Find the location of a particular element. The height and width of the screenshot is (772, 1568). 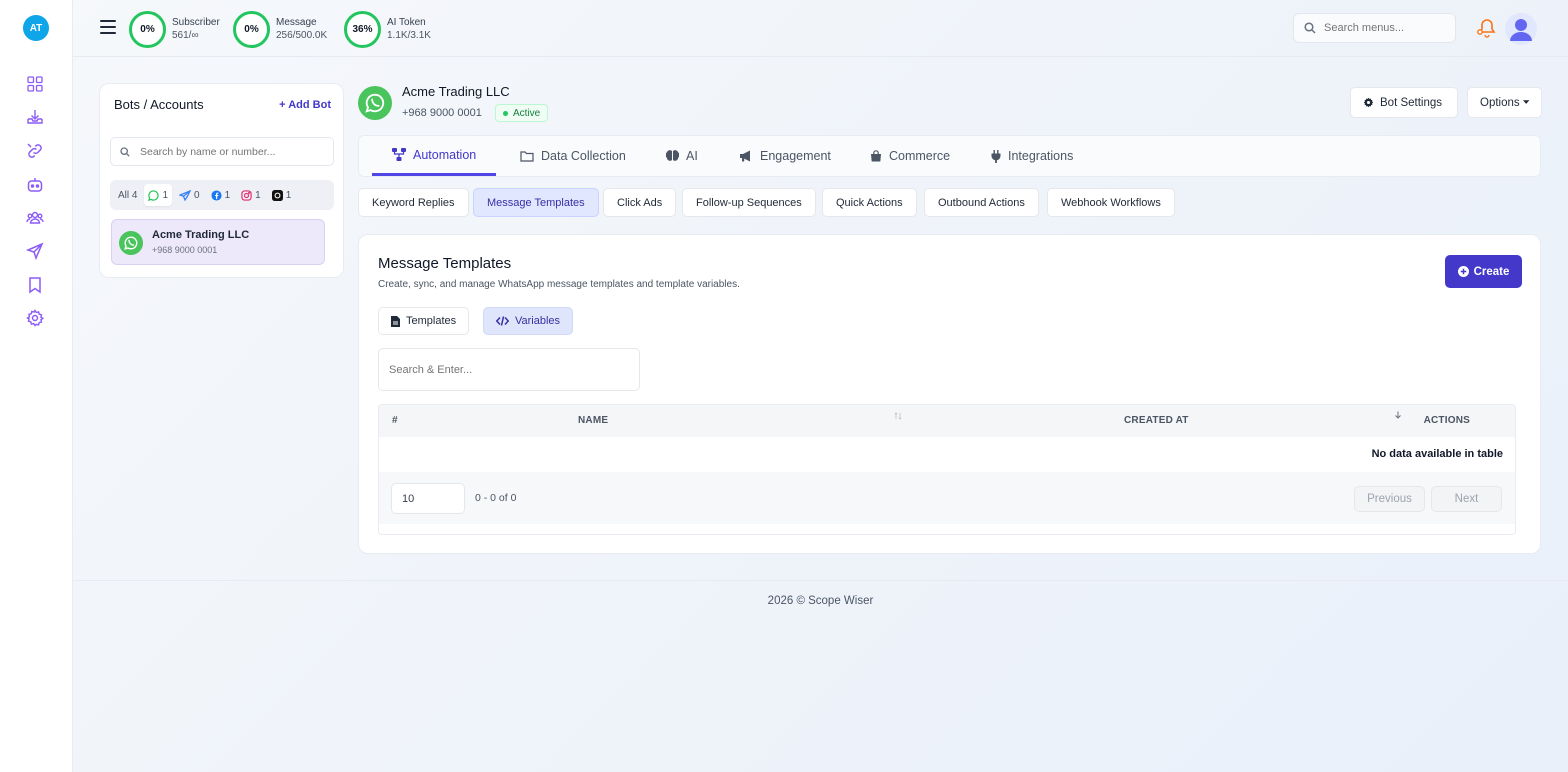

sort-desc-icon is located at coordinates (1398, 415).